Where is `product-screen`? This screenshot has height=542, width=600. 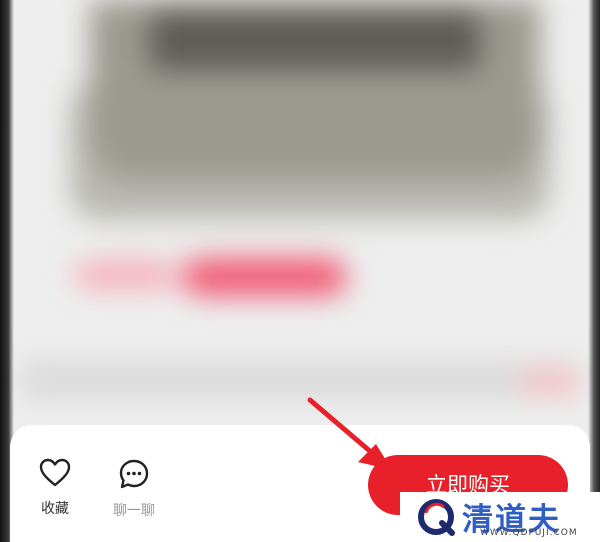 product-screen is located at coordinates (315, 40).